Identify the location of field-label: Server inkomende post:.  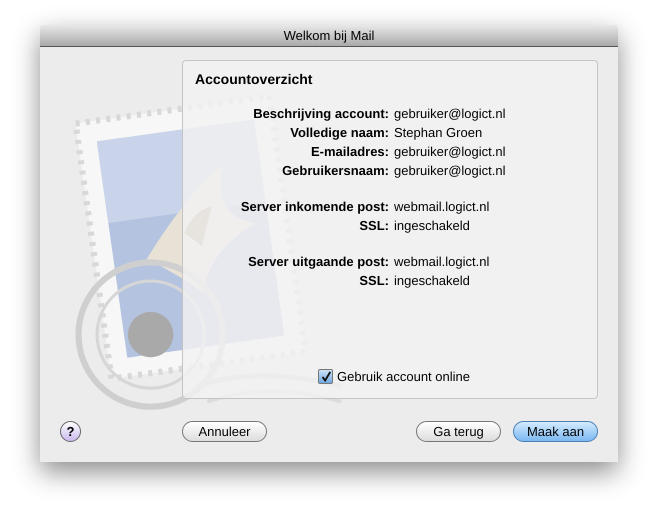
(314, 206).